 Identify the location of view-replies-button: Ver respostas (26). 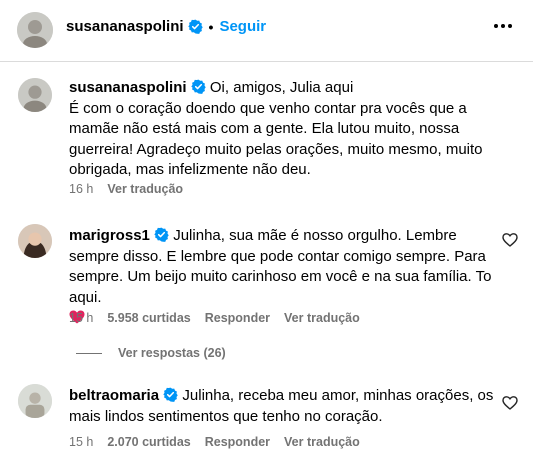
(151, 353).